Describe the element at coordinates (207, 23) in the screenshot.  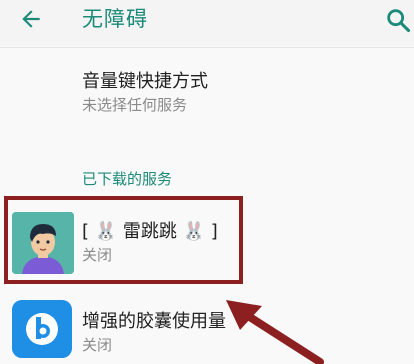
I see `app-bar: 无障碍` at that location.